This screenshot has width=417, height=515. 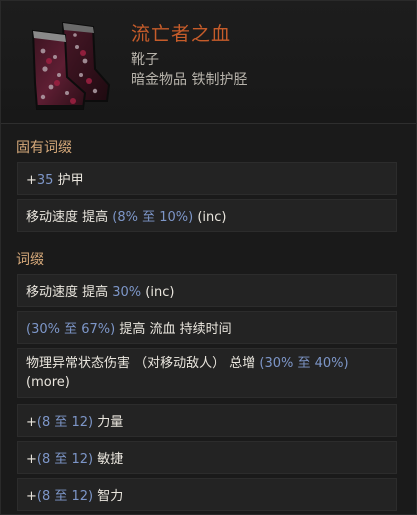 What do you see at coordinates (44, 148) in the screenshot?
I see `implicit-section-title: 固有词缀` at bounding box center [44, 148].